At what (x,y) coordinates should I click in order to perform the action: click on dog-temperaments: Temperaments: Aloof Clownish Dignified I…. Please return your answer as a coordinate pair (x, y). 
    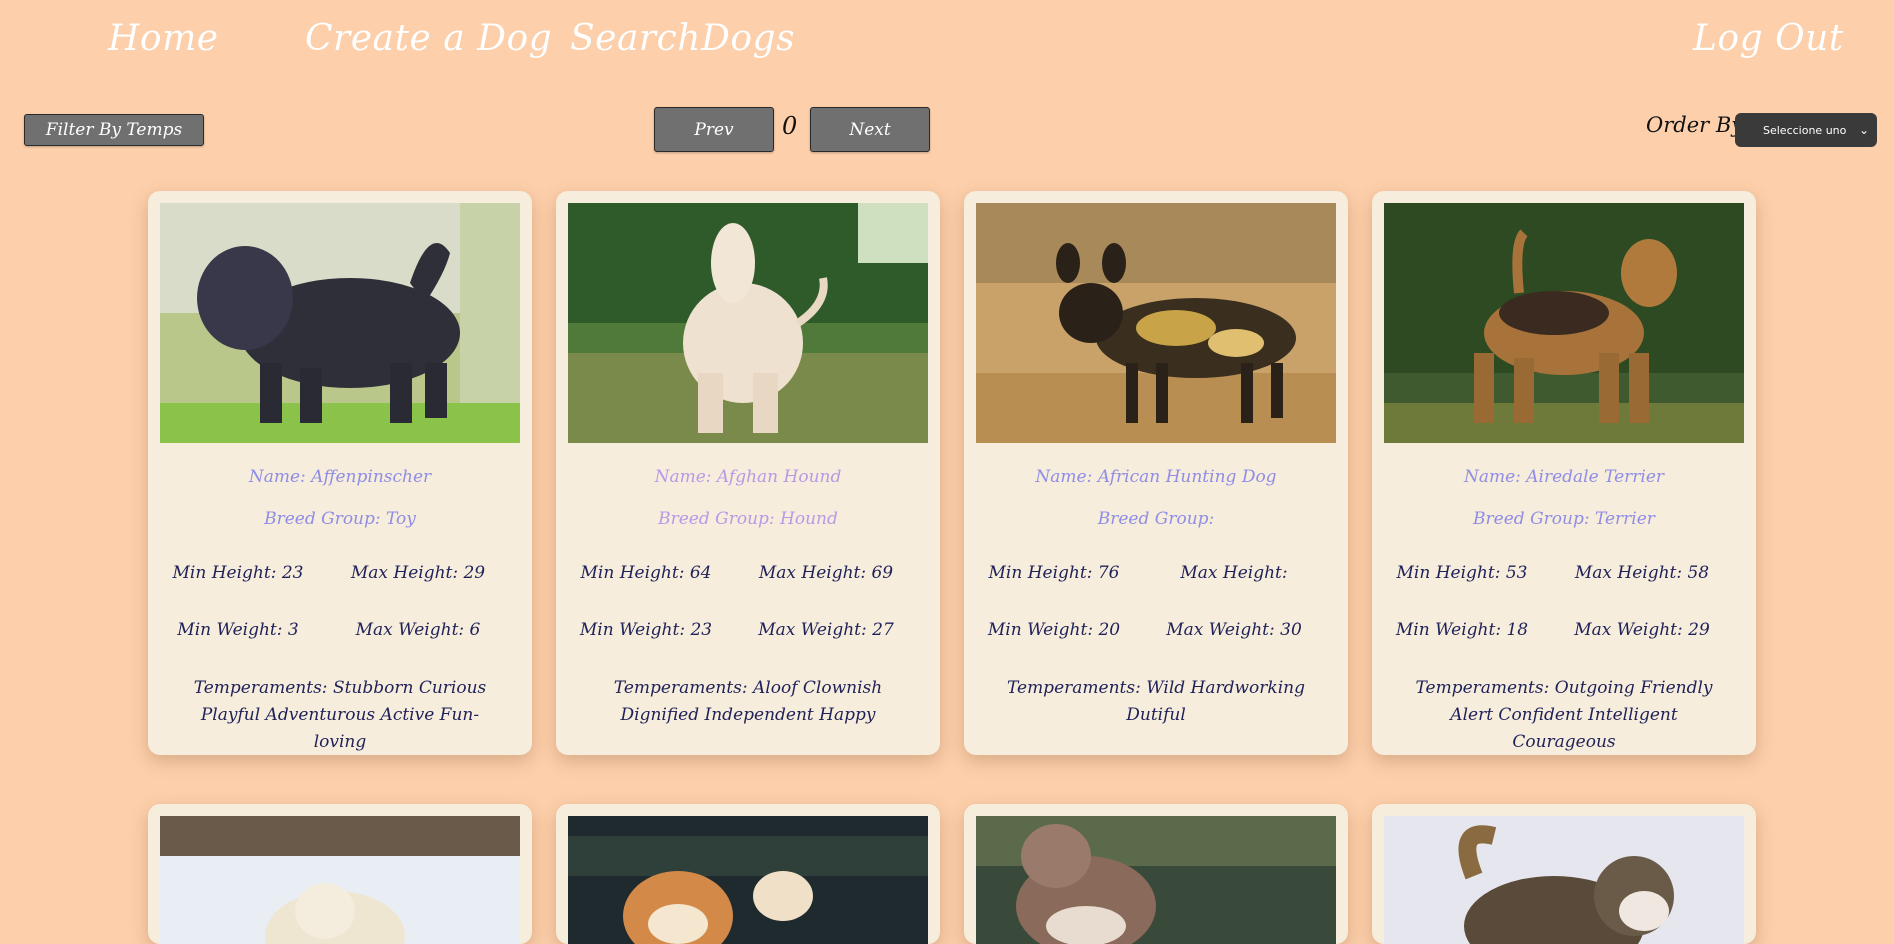
    Looking at the image, I should click on (748, 701).